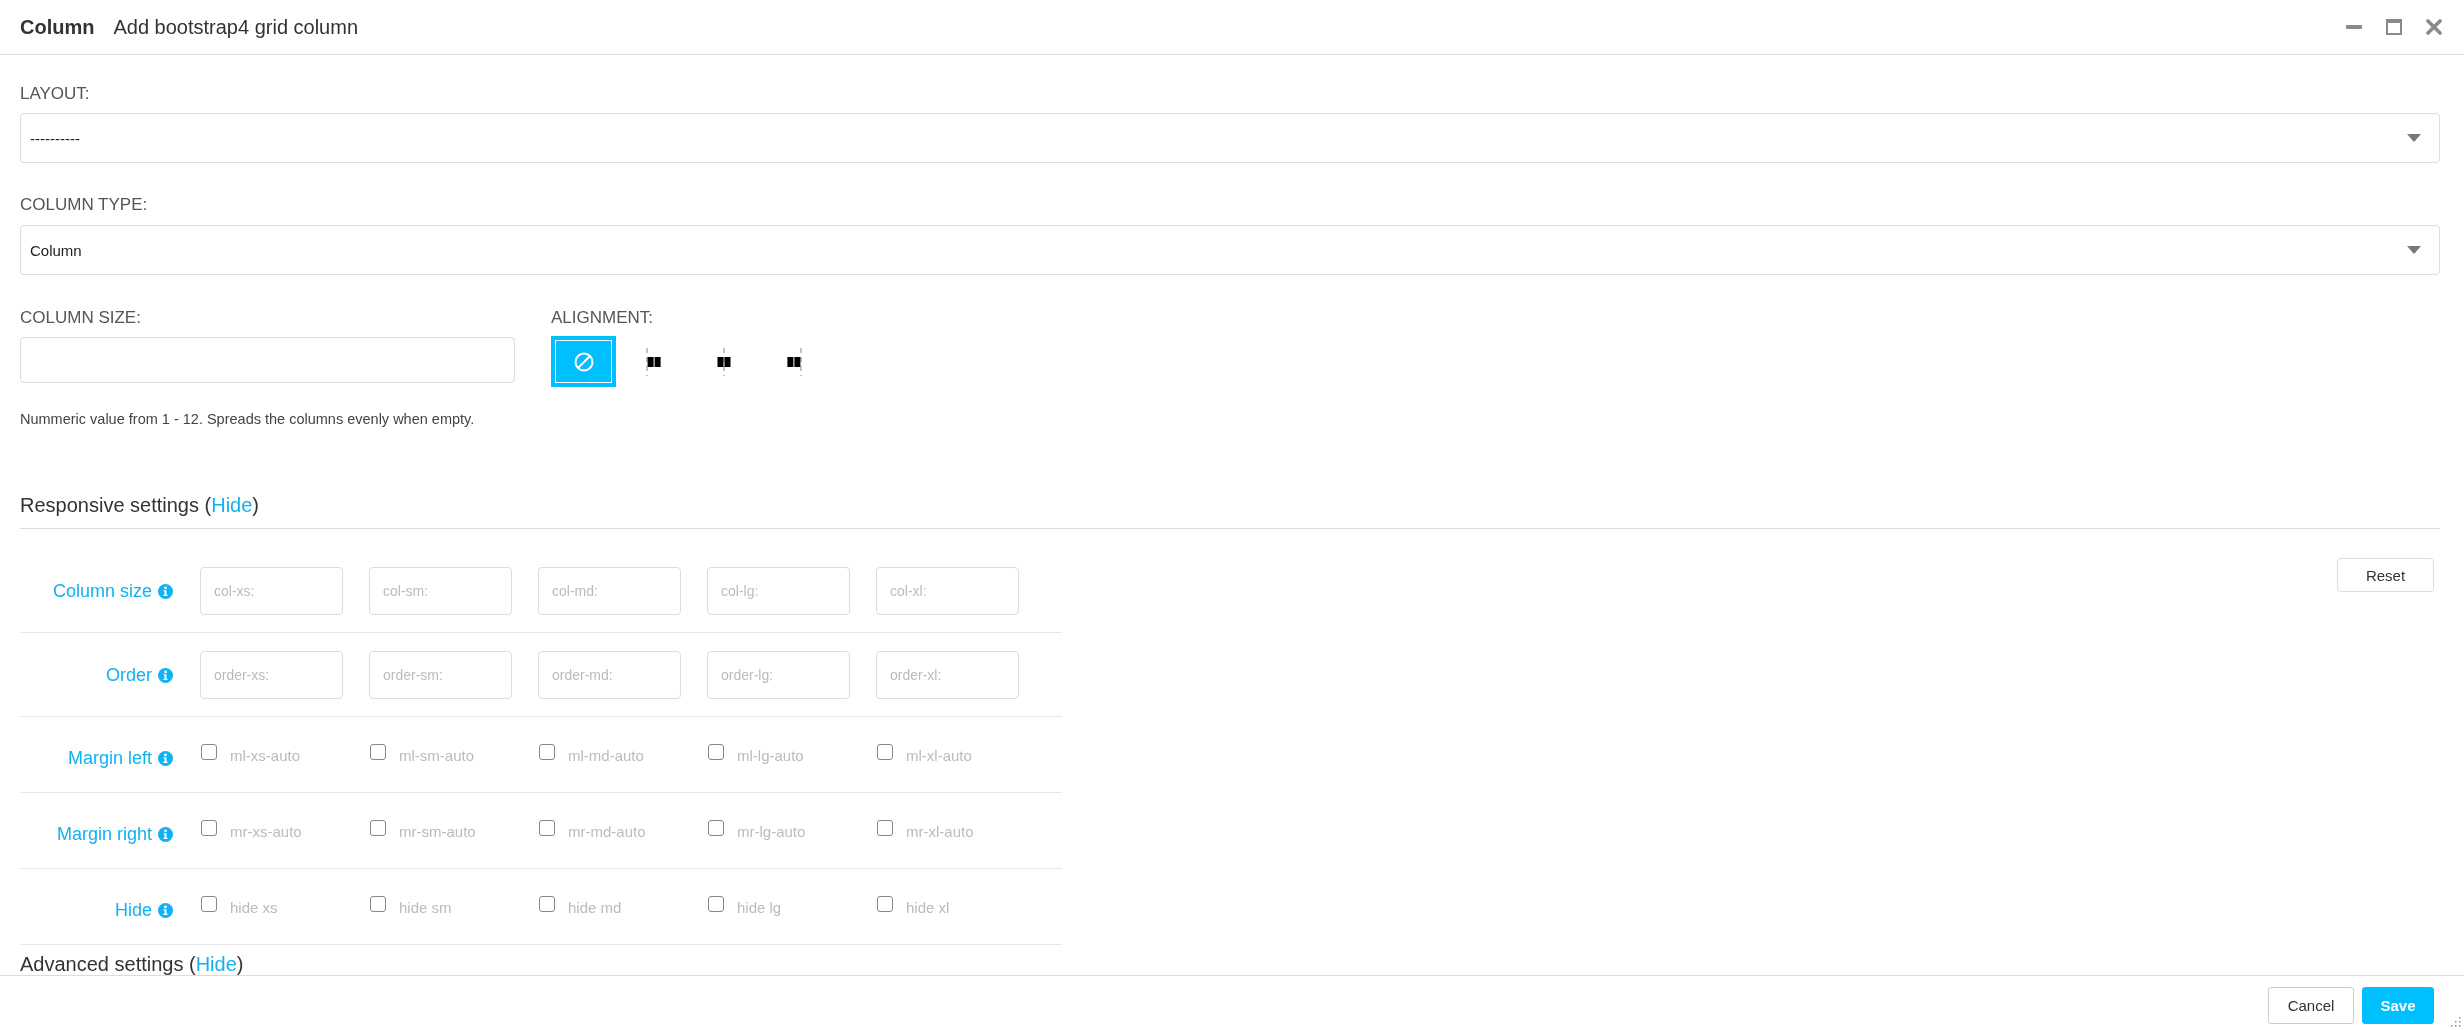  Describe the element at coordinates (267, 360) in the screenshot. I see `input-field` at that location.